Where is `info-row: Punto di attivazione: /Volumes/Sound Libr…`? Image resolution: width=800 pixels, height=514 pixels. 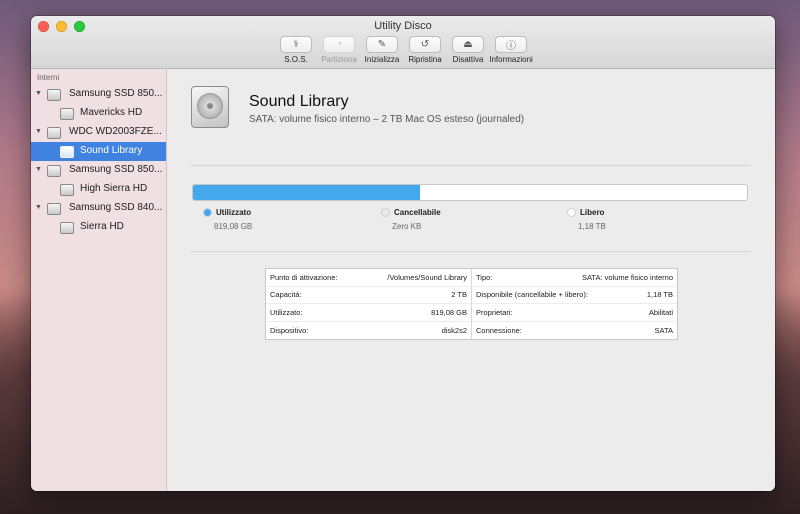 info-row: Punto di attivazione: /Volumes/Sound Libr… is located at coordinates (368, 278).